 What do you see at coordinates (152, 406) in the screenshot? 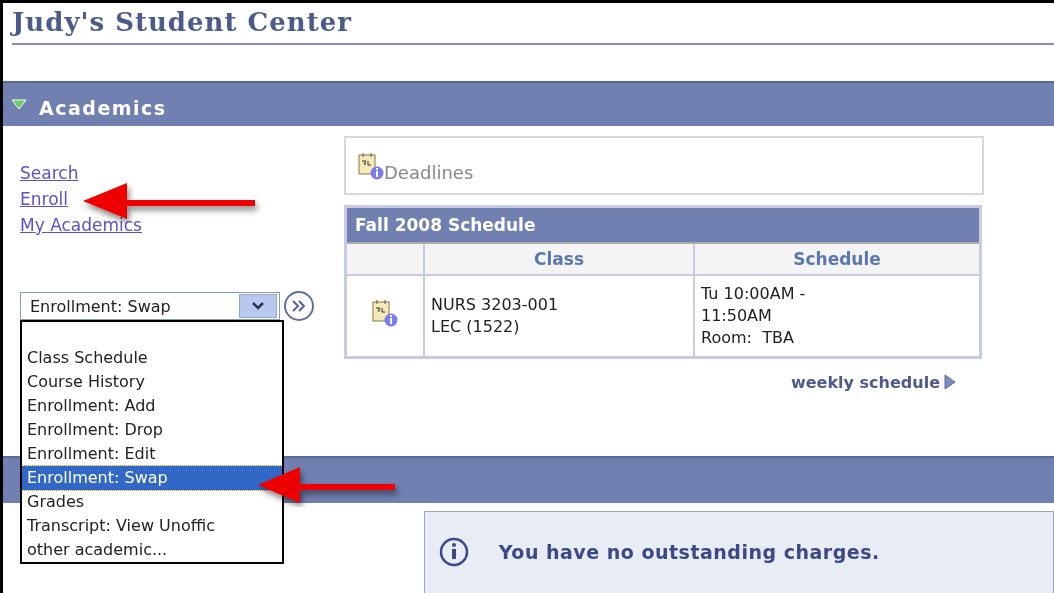
I see `dropdown-option: Enrollment: Add` at bounding box center [152, 406].